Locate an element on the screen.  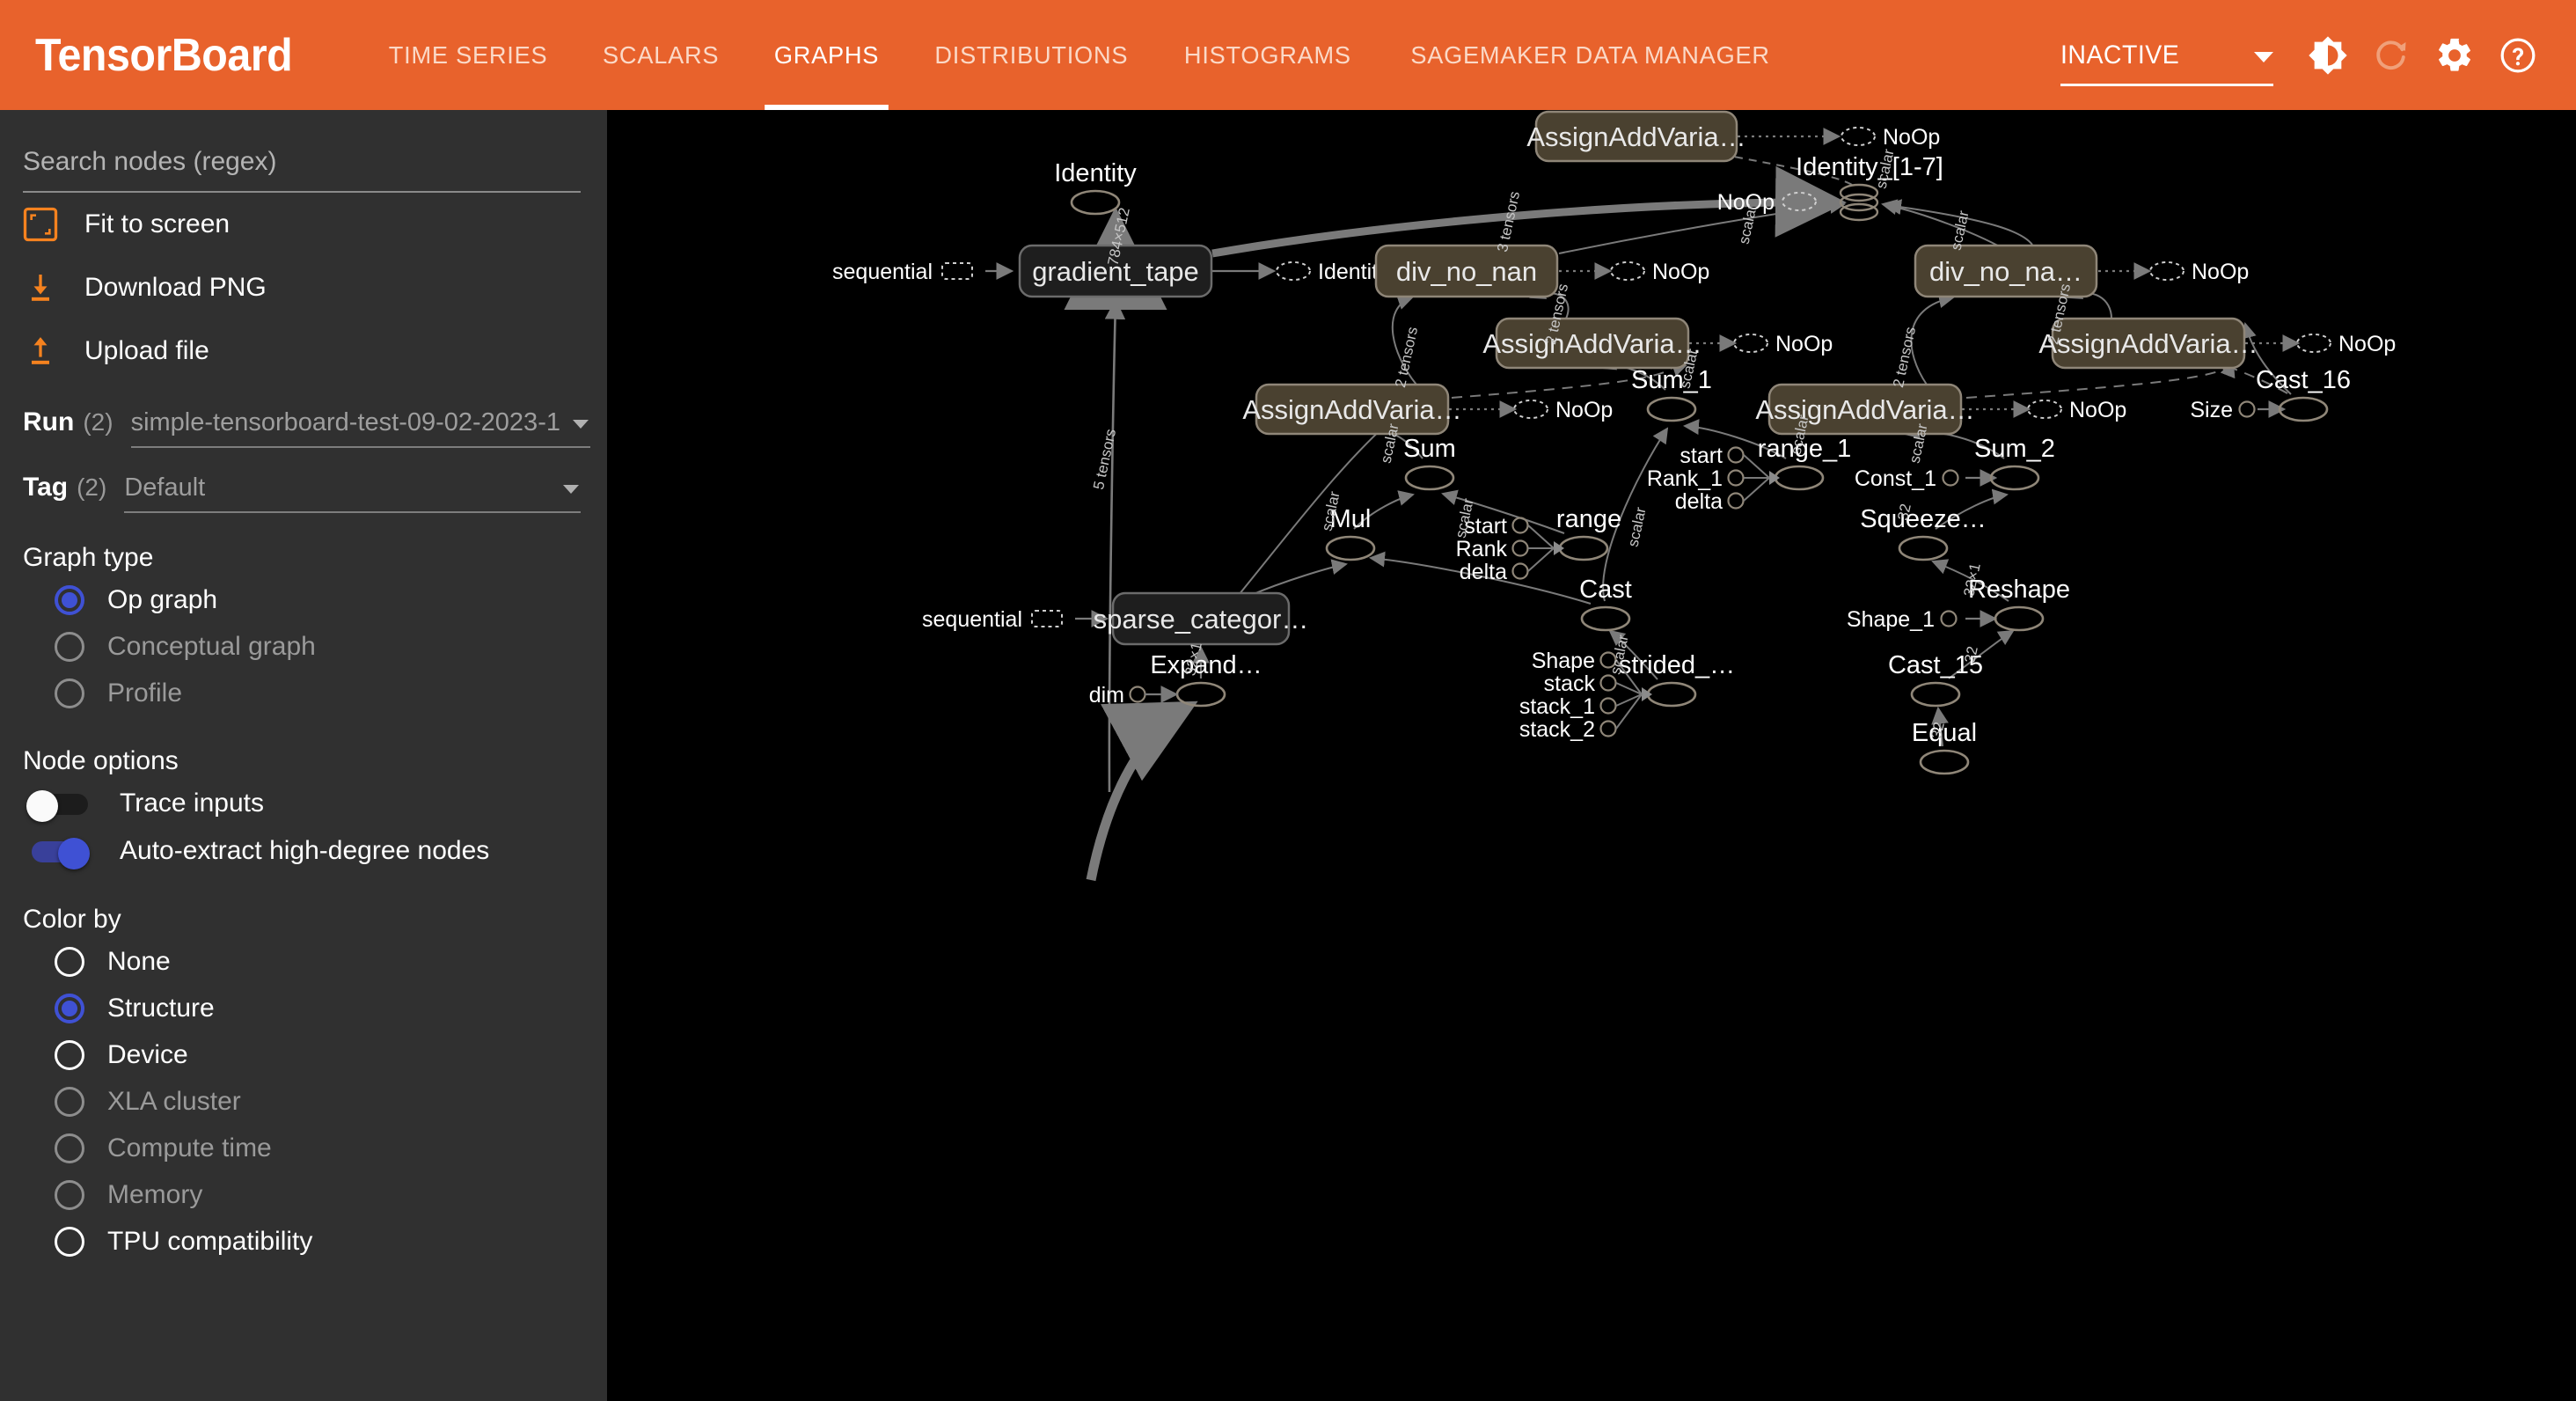
radio-color-device: Device is located at coordinates (331, 1054).